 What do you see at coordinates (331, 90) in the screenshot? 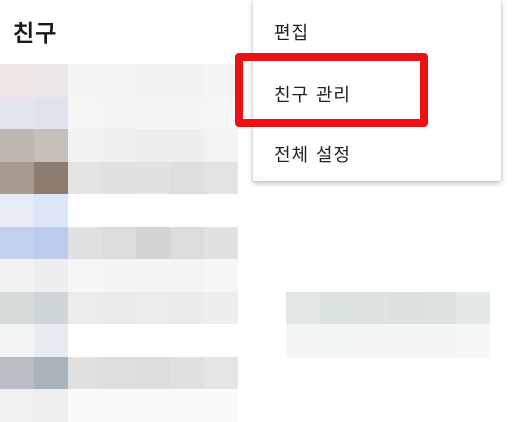
I see `highlight-box` at bounding box center [331, 90].